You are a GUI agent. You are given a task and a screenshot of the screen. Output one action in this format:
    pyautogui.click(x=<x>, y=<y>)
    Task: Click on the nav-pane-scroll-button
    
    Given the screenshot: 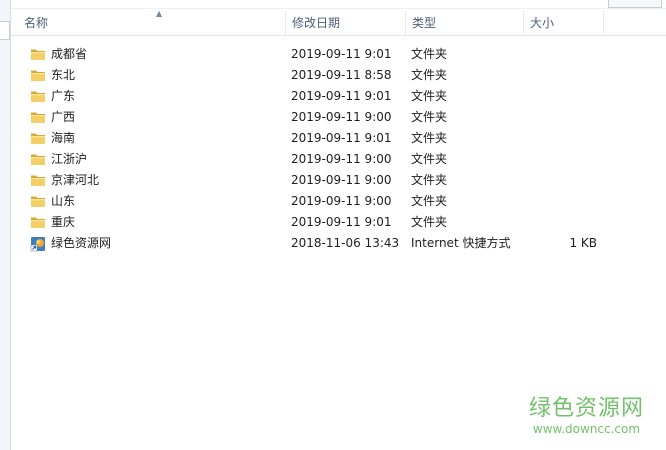 What is the action you would take?
    pyautogui.click(x=5, y=30)
    